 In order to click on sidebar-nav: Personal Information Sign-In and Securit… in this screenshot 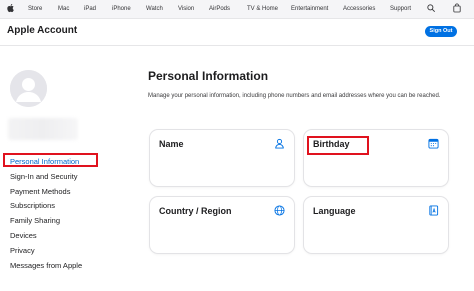, I will do `click(60, 214)`.